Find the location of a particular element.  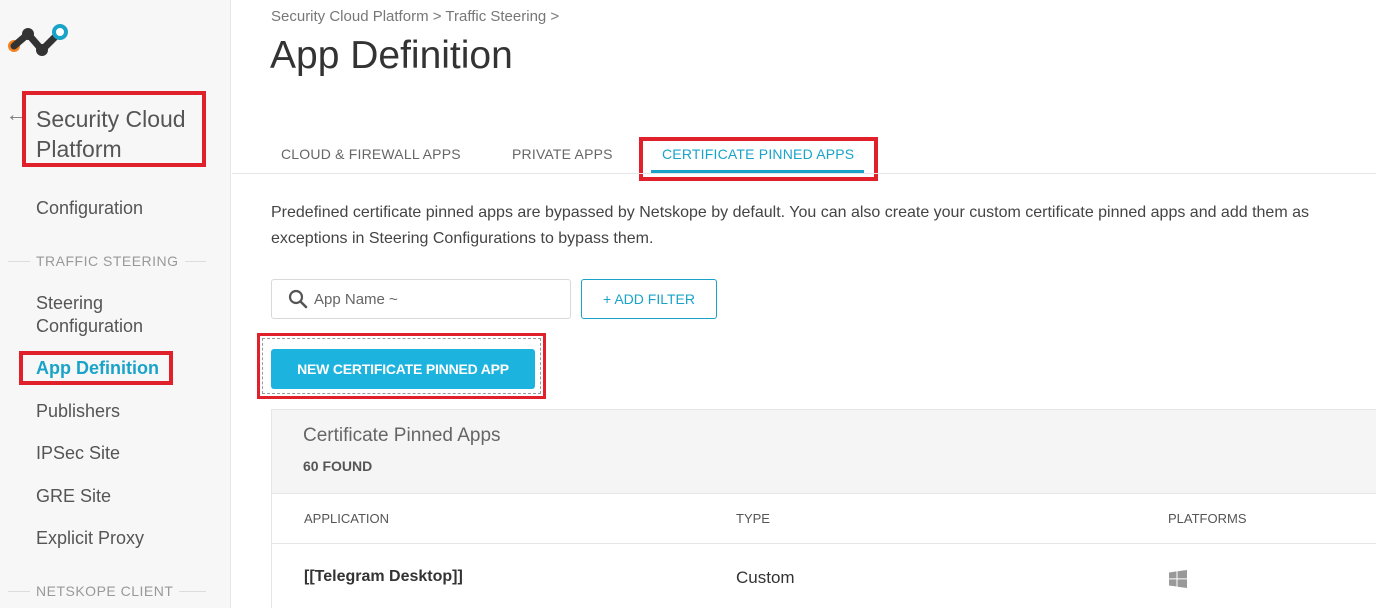

panel-header: Certificate Pinned Apps 60 FOUND is located at coordinates (824, 452).